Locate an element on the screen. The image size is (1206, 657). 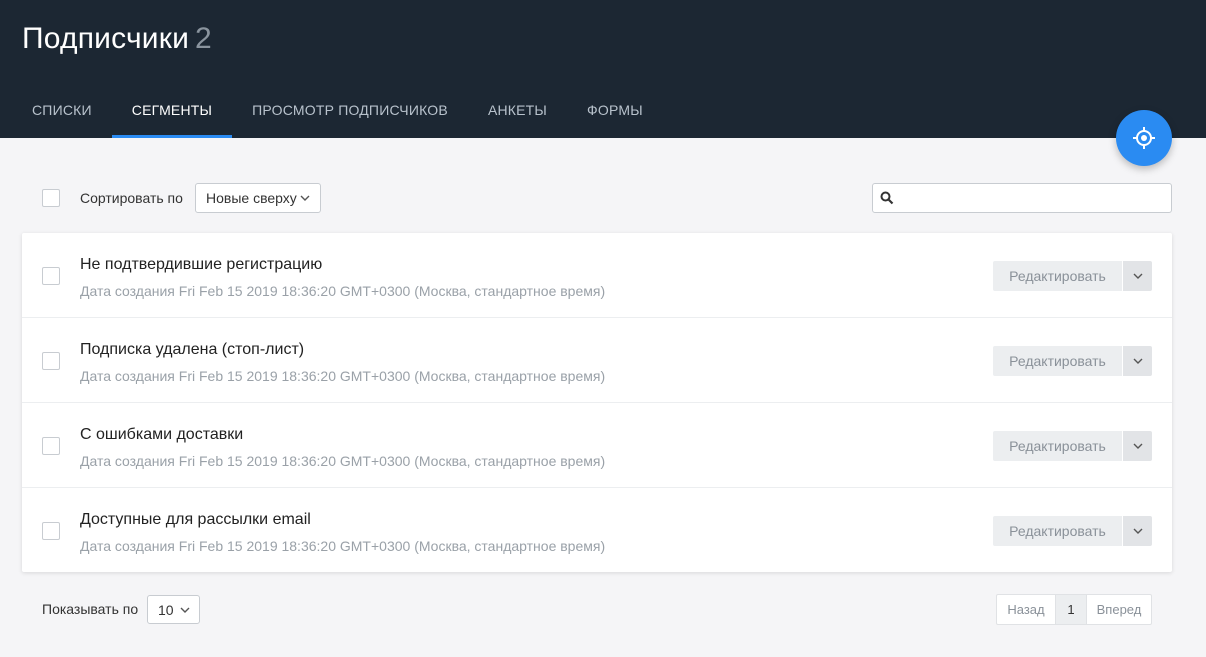
target-icon is located at coordinates (1144, 138).